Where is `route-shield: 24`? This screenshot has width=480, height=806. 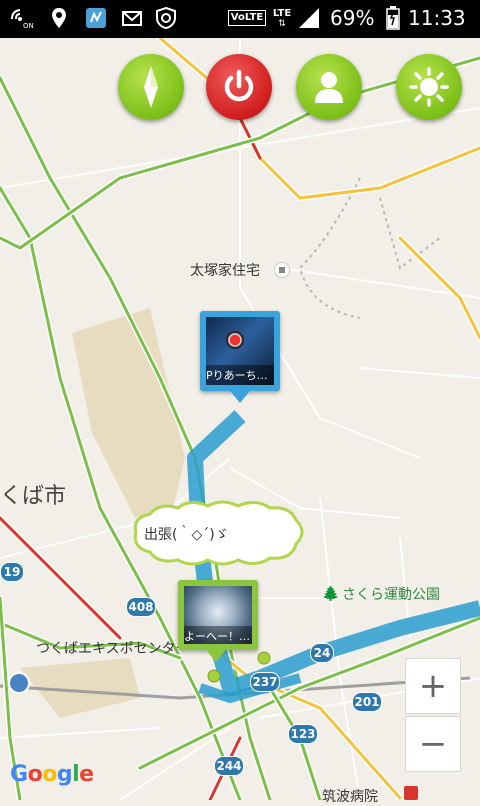
route-shield: 24 is located at coordinates (322, 653).